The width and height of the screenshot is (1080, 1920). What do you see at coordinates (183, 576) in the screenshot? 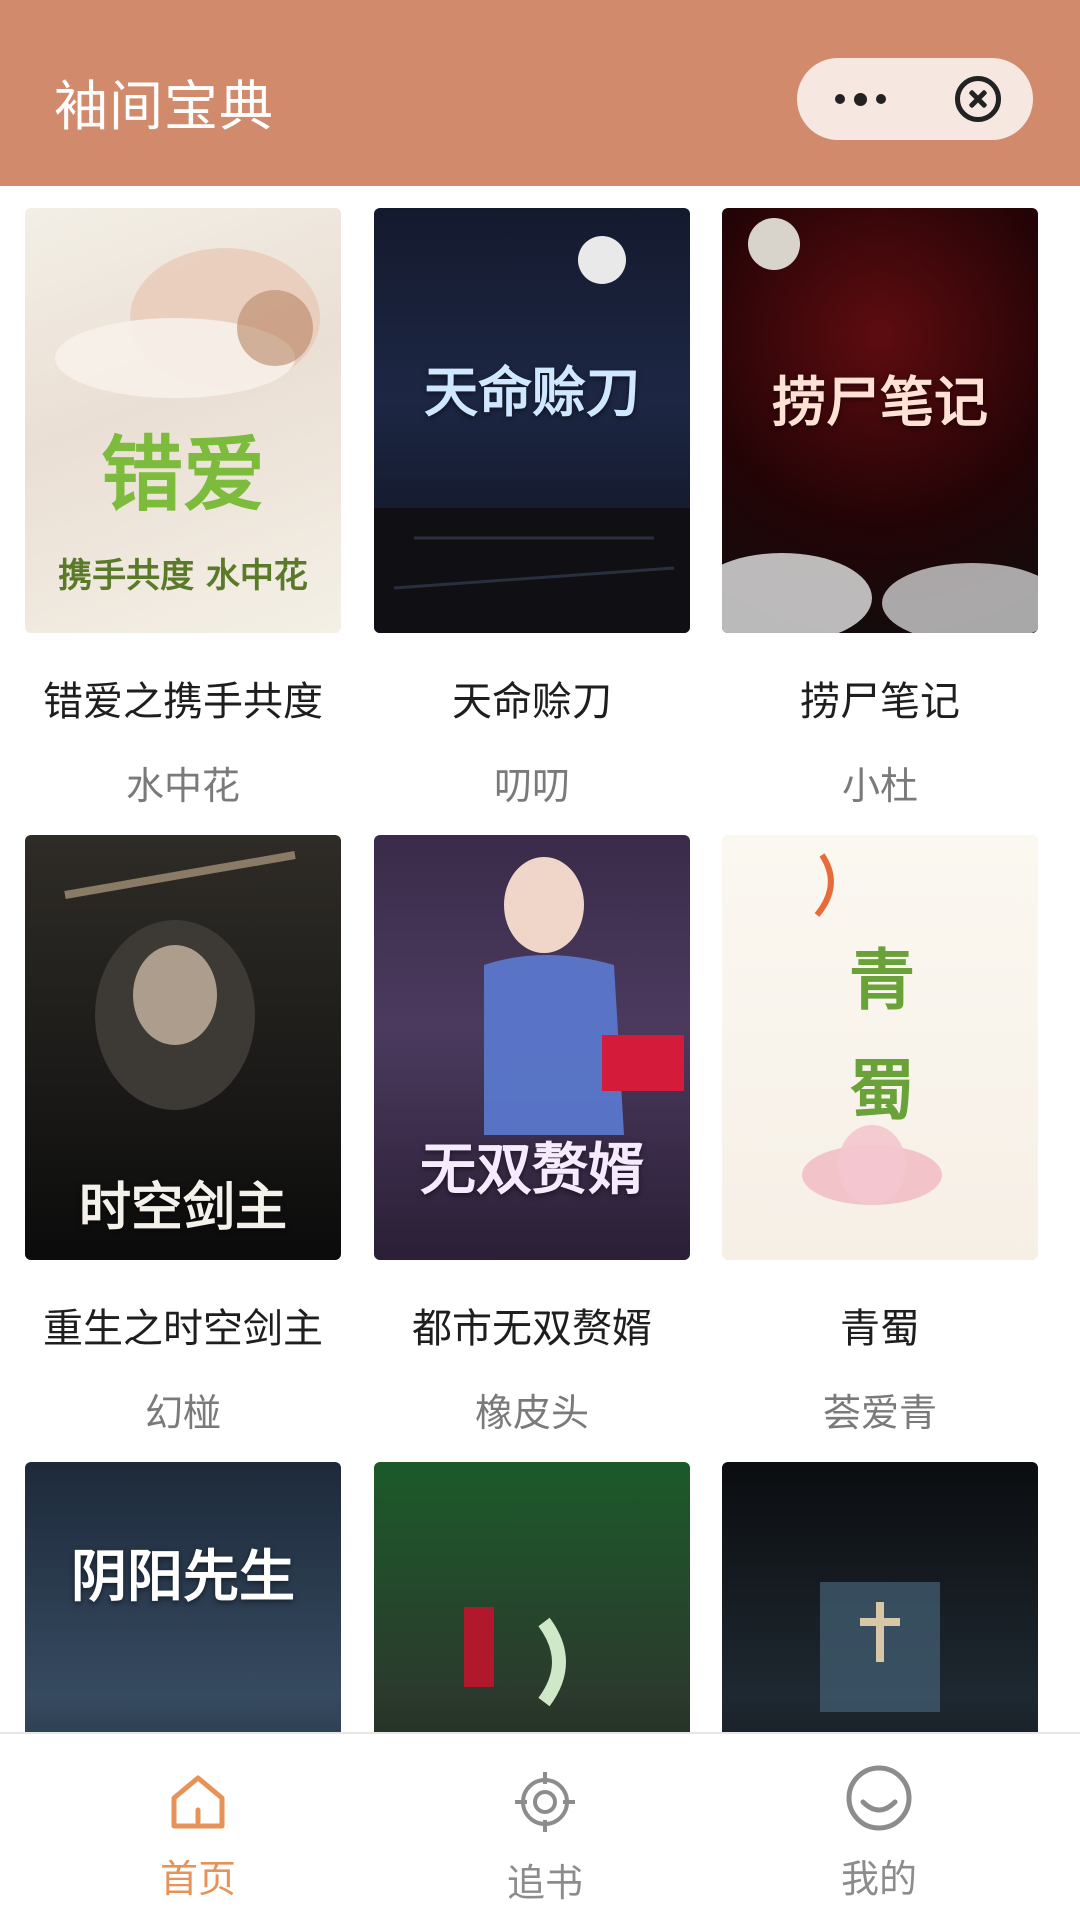
I see `cover-subtitle: 携手共度 水中花` at bounding box center [183, 576].